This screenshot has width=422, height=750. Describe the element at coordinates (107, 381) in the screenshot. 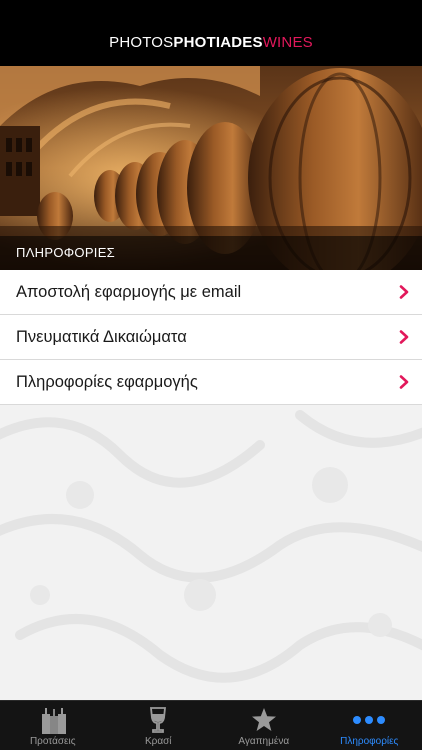

I see `menu-item-label: Πληροφορίες εφαρμογής` at that location.